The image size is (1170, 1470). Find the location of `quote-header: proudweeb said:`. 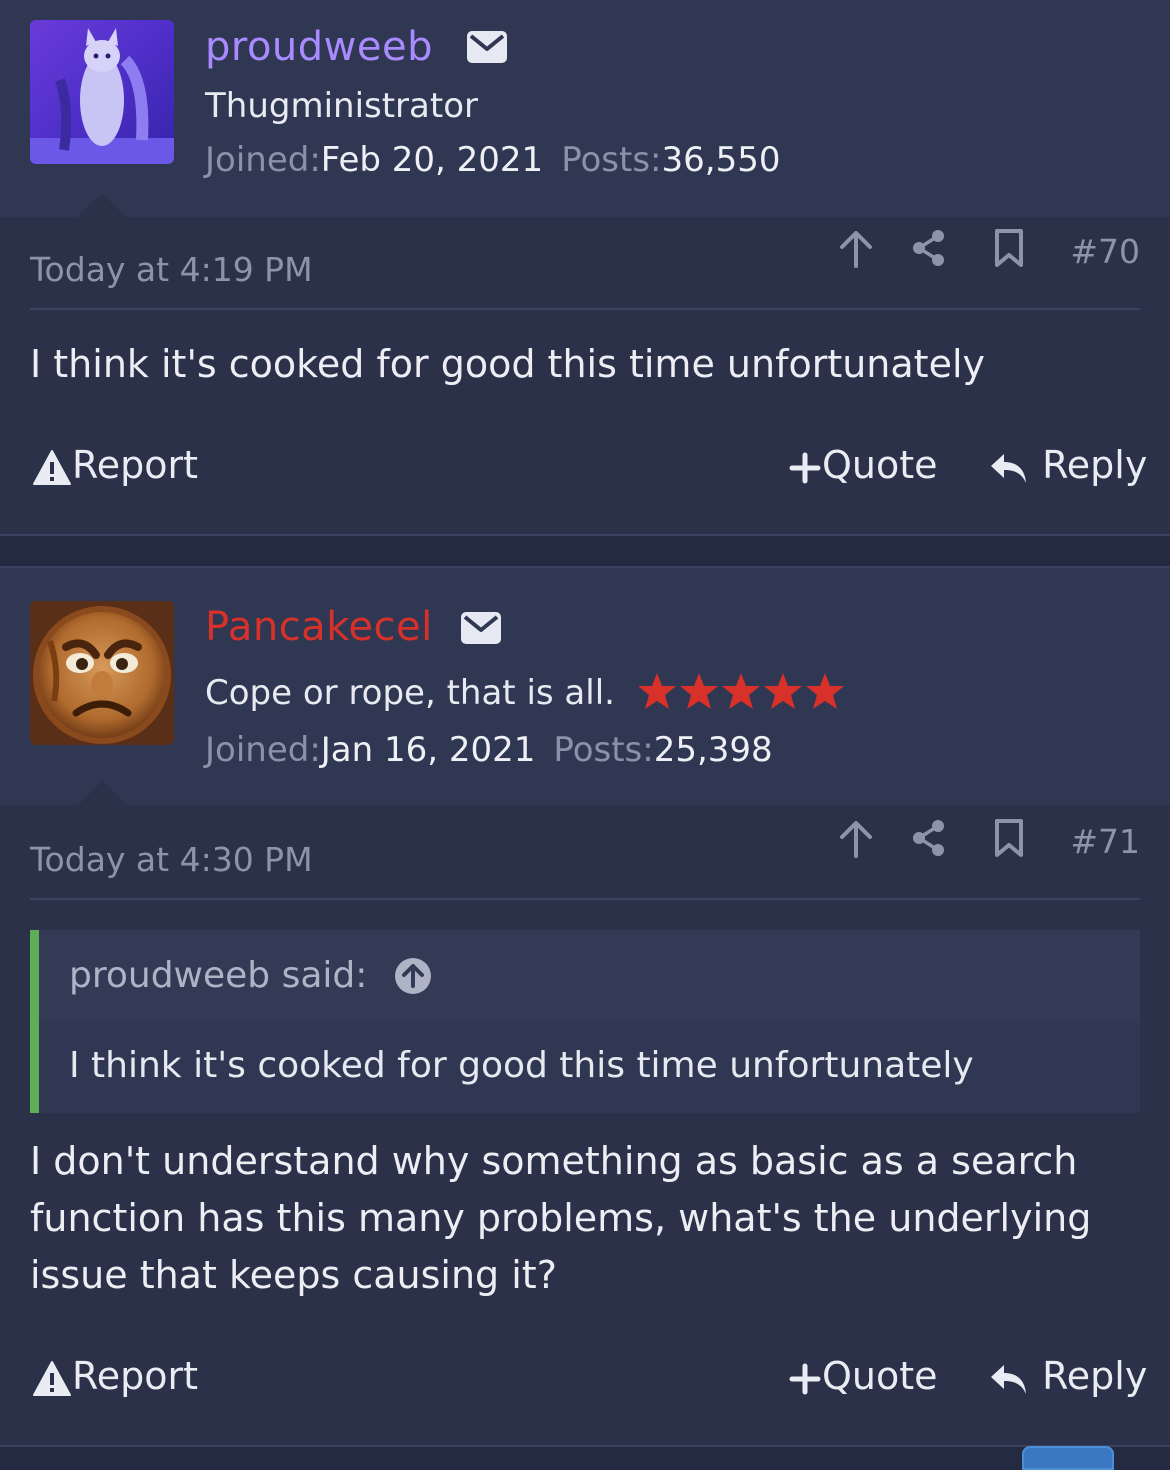

quote-header: proudweeb said: is located at coordinates (589, 976).